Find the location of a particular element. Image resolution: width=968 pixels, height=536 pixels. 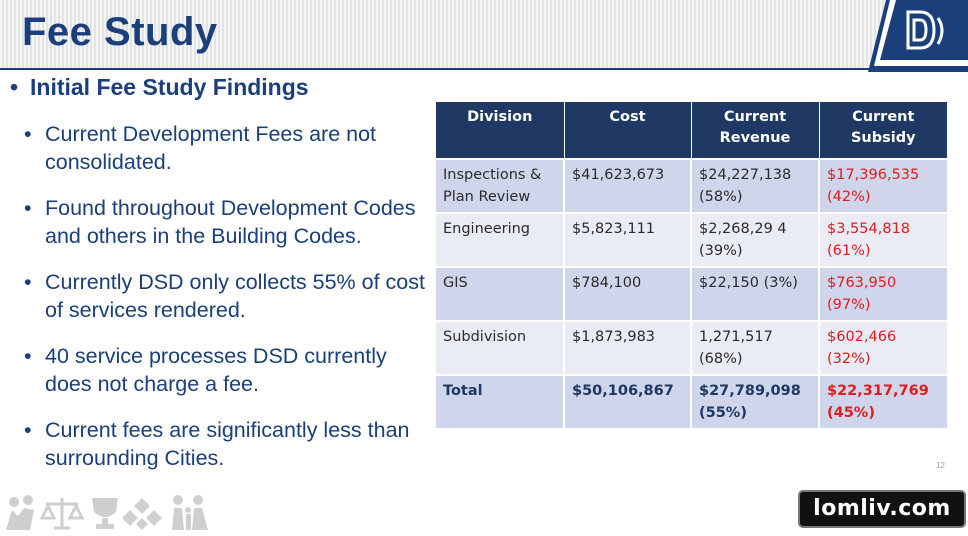

findings-heading-text: Initial Fee Study Findings is located at coordinates (169, 87).